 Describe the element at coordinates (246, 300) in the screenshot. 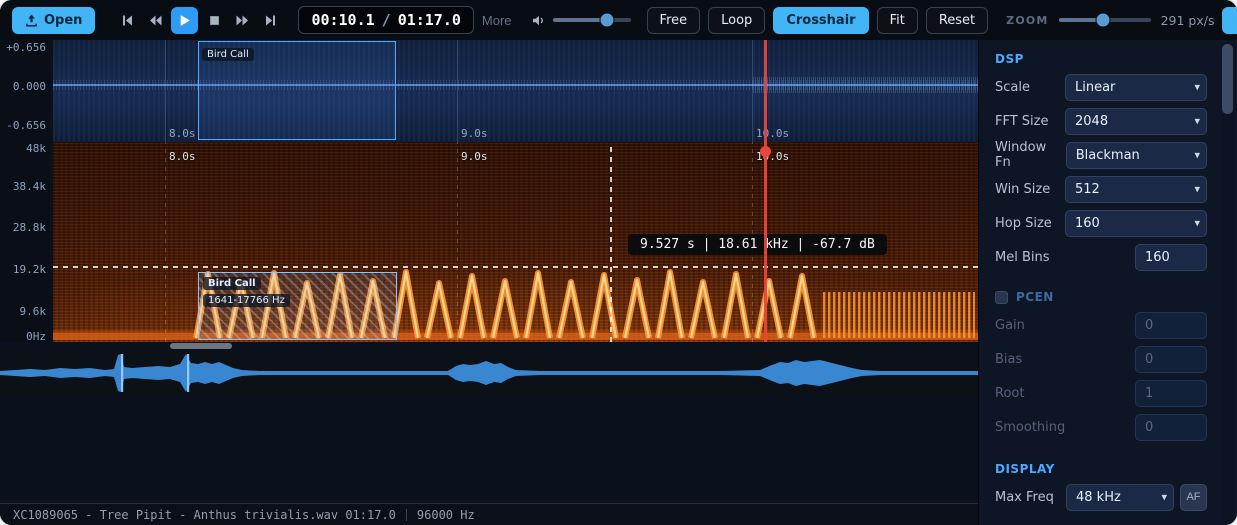

I see `selection-range: 1641-17766 Hz` at that location.